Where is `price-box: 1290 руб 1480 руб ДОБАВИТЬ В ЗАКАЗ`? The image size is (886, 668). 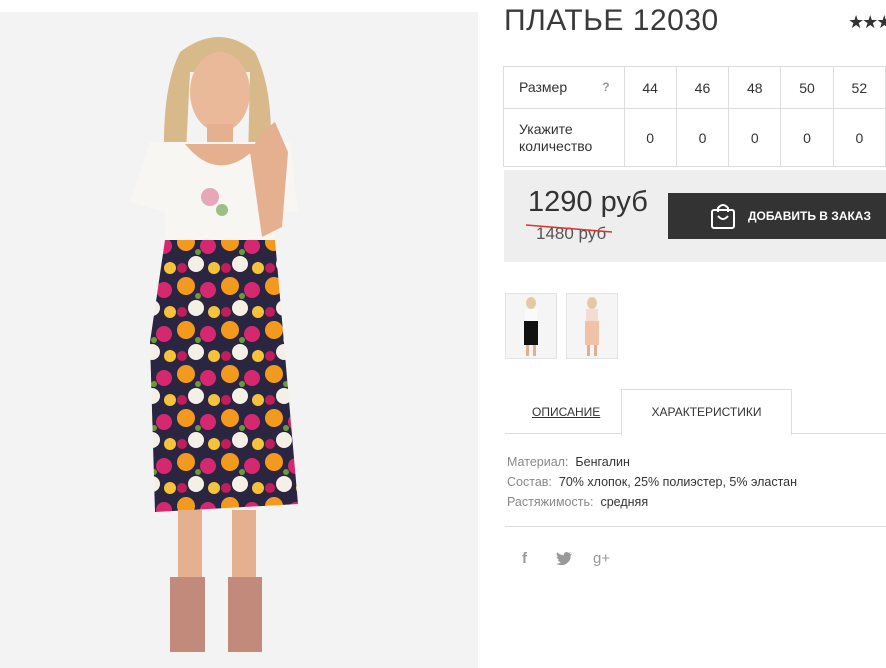 price-box: 1290 руб 1480 руб ДОБАВИТЬ В ЗАКАЗ is located at coordinates (695, 216).